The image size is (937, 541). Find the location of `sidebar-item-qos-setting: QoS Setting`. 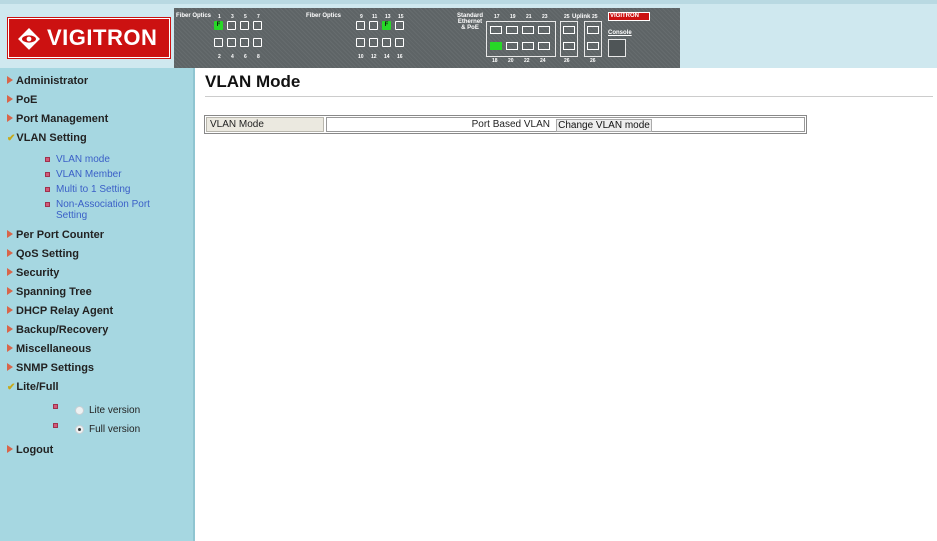

sidebar-item-qos-setting: QoS Setting is located at coordinates (43, 254).